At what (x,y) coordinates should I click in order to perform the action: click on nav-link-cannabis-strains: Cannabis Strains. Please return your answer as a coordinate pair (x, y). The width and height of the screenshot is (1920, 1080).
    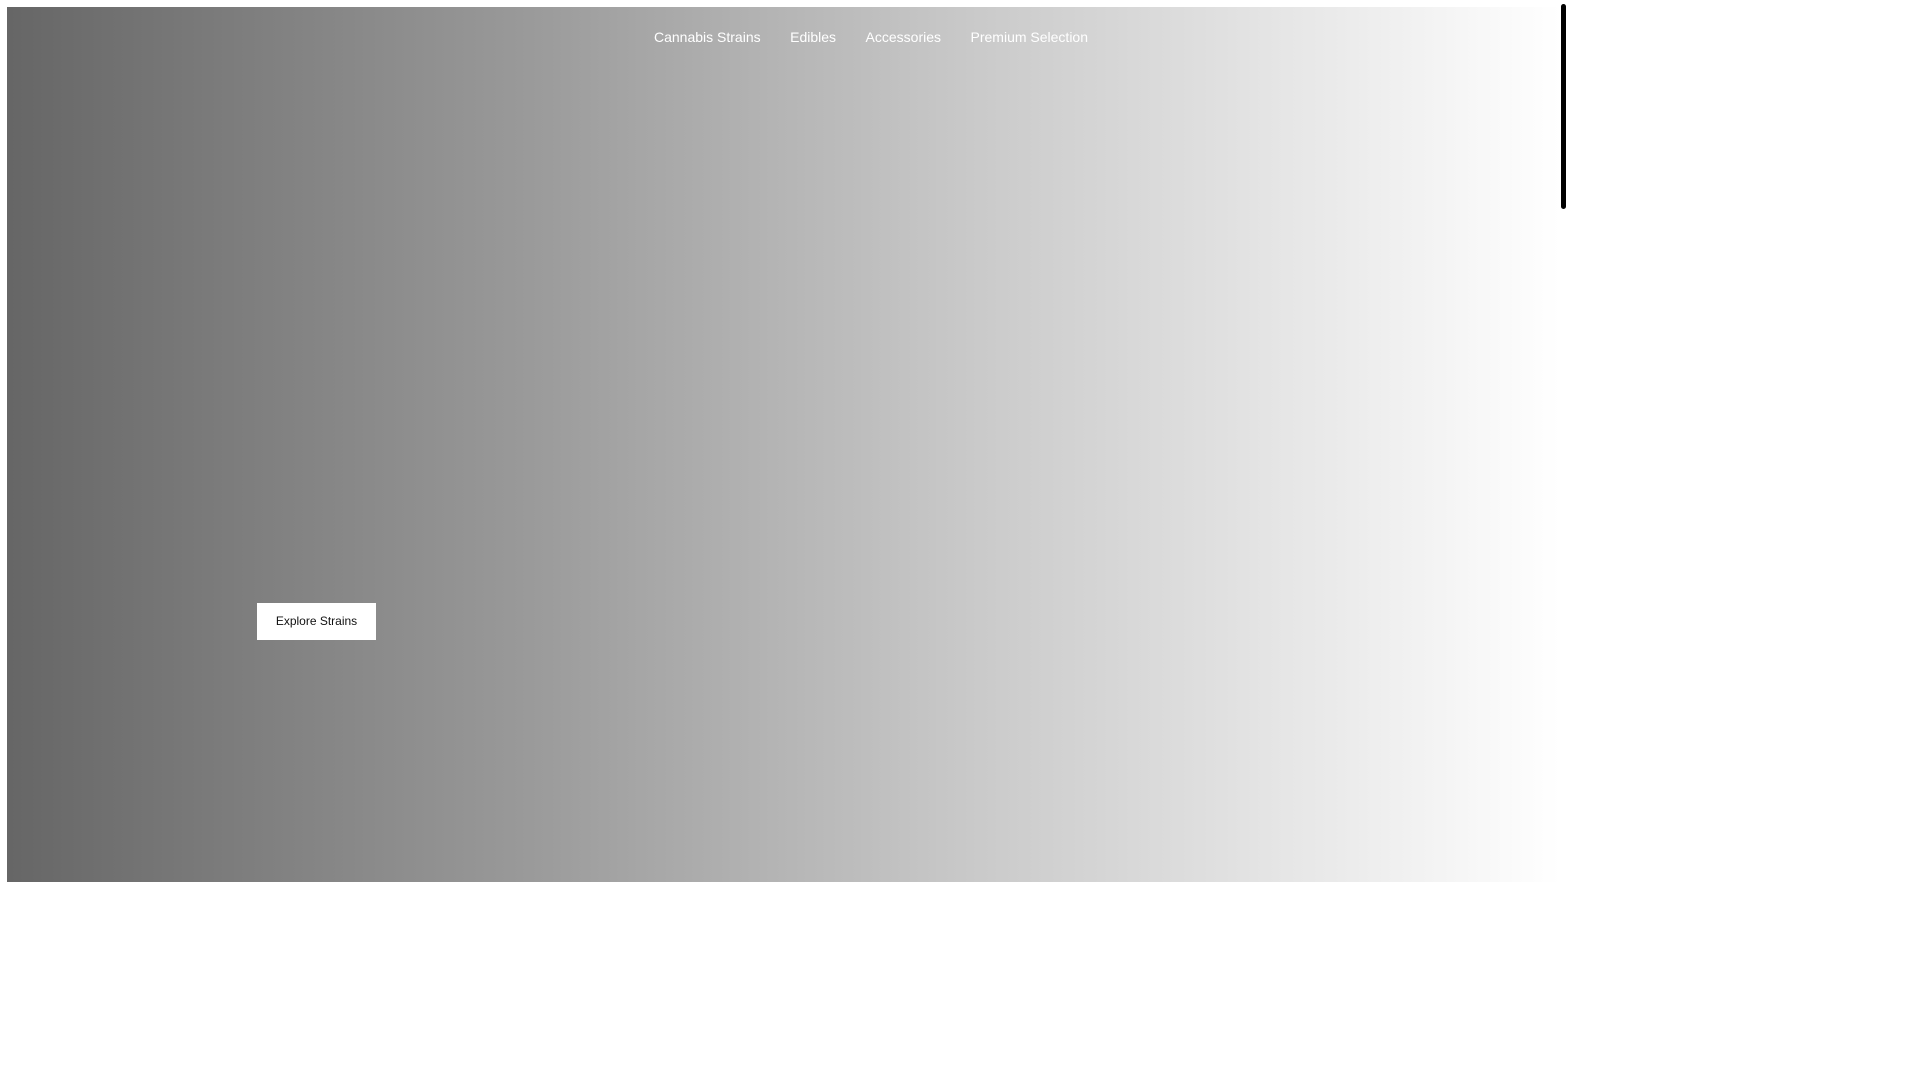
    Looking at the image, I should click on (707, 37).